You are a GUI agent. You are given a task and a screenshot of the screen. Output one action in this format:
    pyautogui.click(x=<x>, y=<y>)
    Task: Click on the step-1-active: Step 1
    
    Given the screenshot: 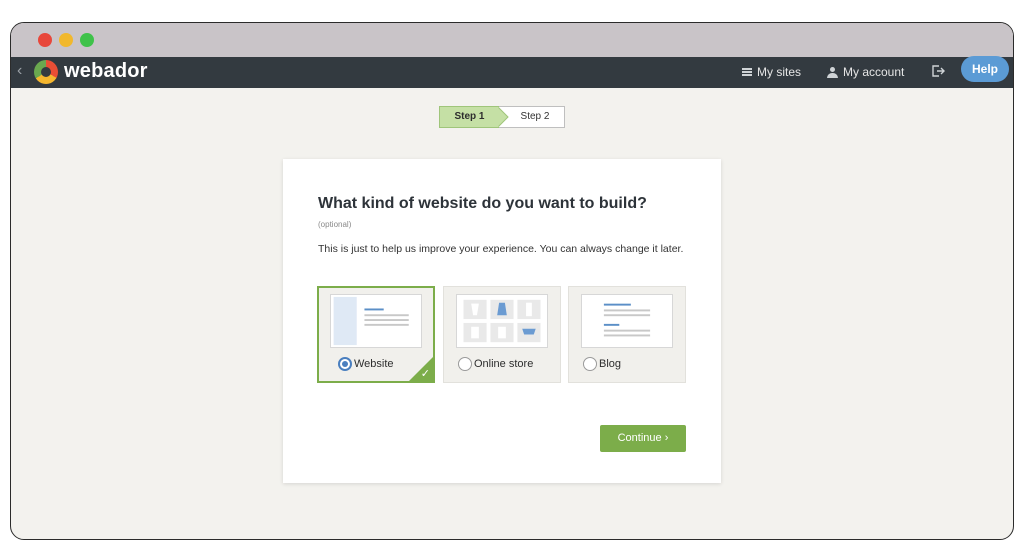 What is the action you would take?
    pyautogui.click(x=469, y=117)
    